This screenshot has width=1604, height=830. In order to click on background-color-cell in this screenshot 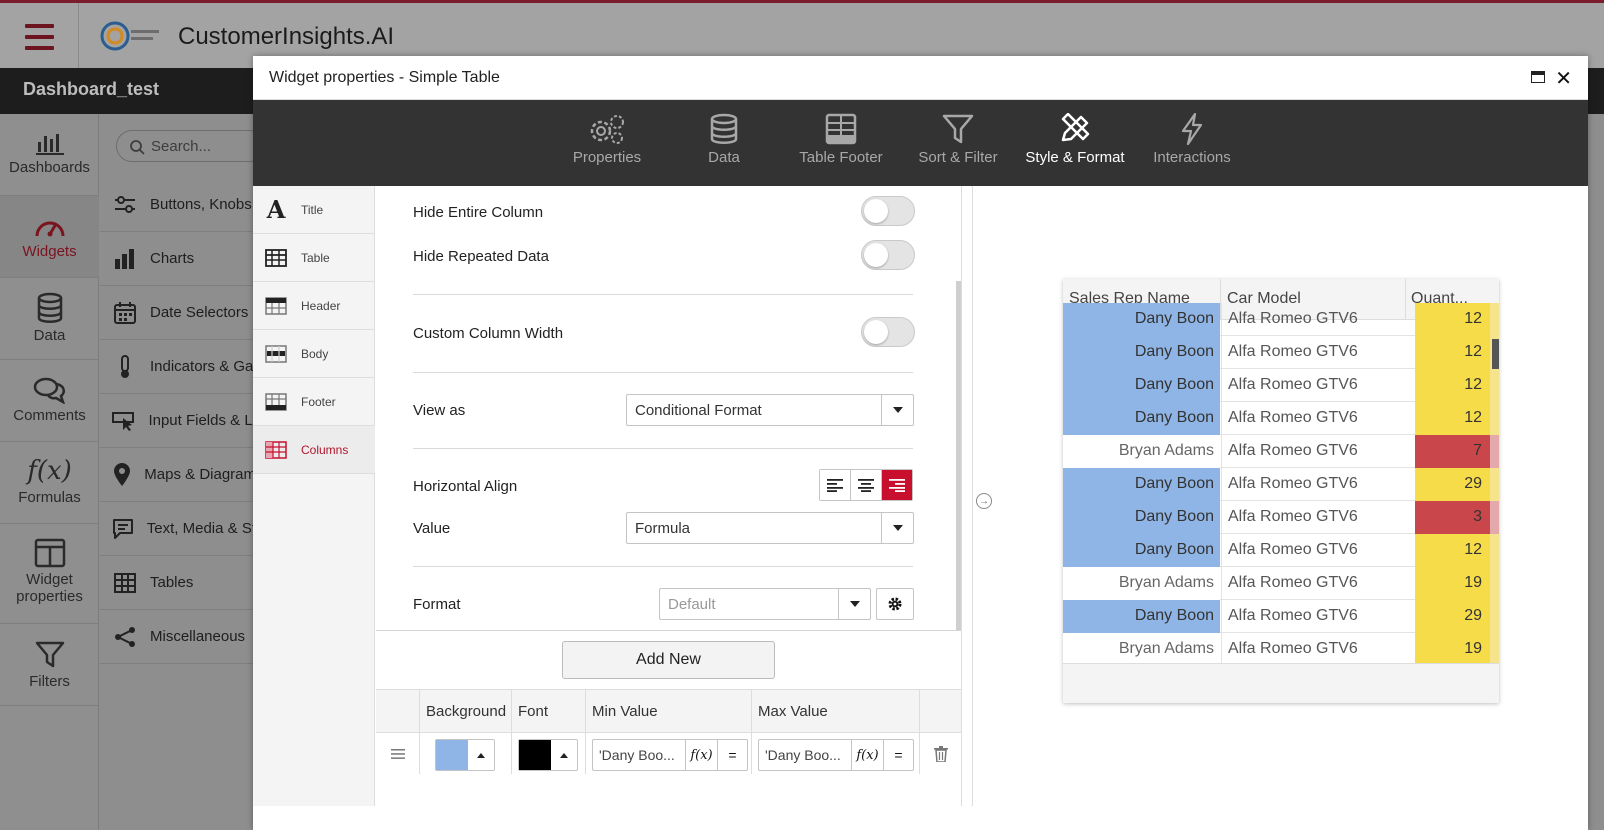, I will do `click(466, 753)`.